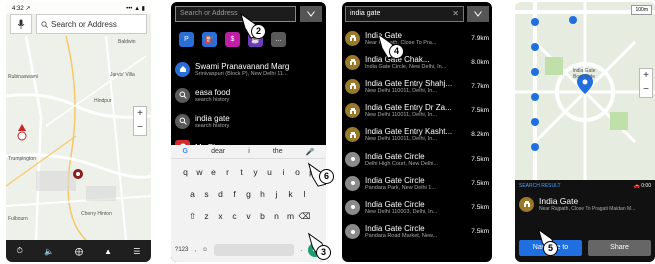 The width and height of the screenshot is (655, 264). What do you see at coordinates (193, 216) in the screenshot?
I see `shift-key: ⇧` at bounding box center [193, 216].